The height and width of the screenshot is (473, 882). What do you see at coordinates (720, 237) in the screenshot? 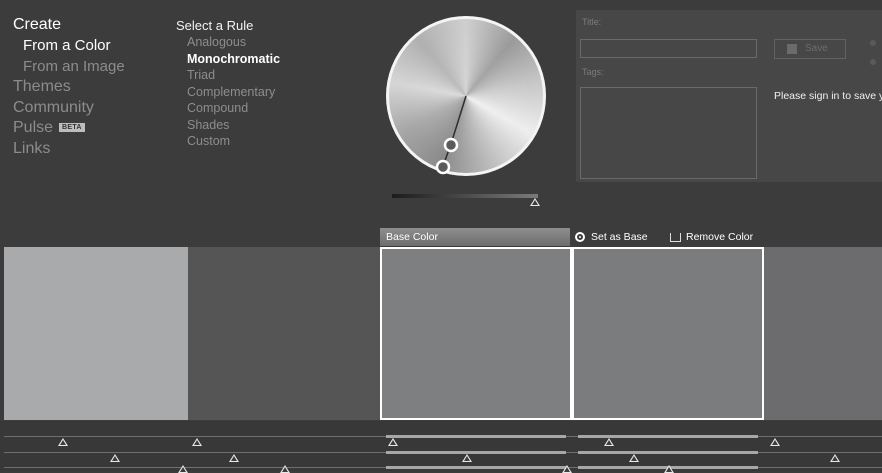
I see `remove-color-label: Remove Color` at bounding box center [720, 237].